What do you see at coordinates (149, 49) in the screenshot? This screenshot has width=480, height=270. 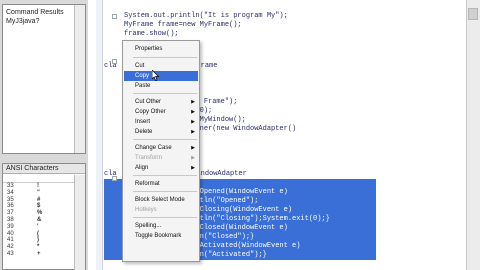 I see `menu-item-label: Properties` at bounding box center [149, 49].